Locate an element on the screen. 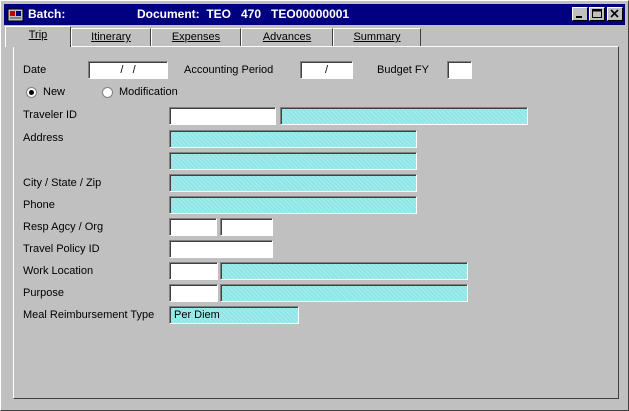 This screenshot has height=411, width=629. phone-label: Phone is located at coordinates (39, 205).